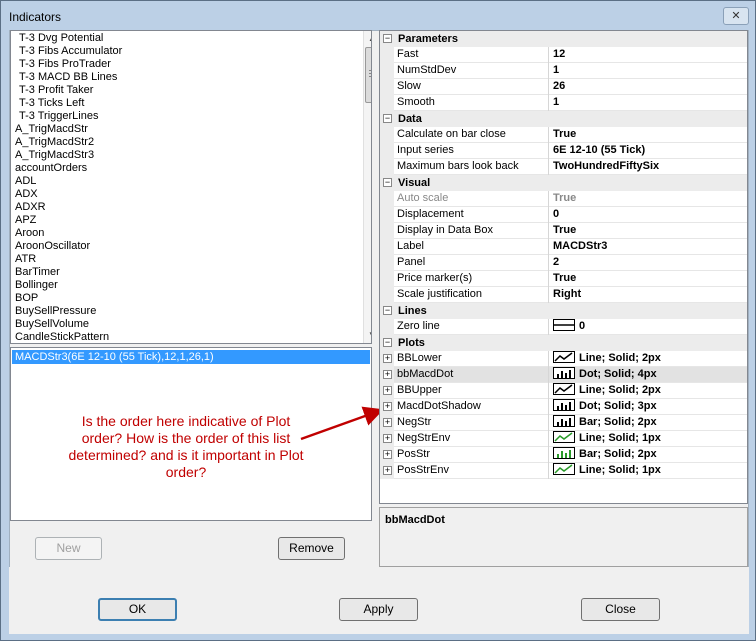 The height and width of the screenshot is (641, 756). I want to click on indicator-list-item: T-3 Fibs Accumulator, so click(70, 51).